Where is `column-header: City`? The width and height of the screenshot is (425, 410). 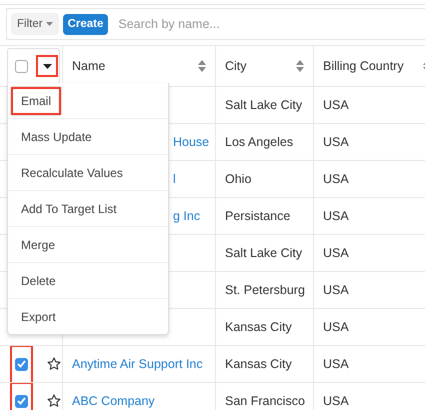 column-header: City is located at coordinates (236, 66).